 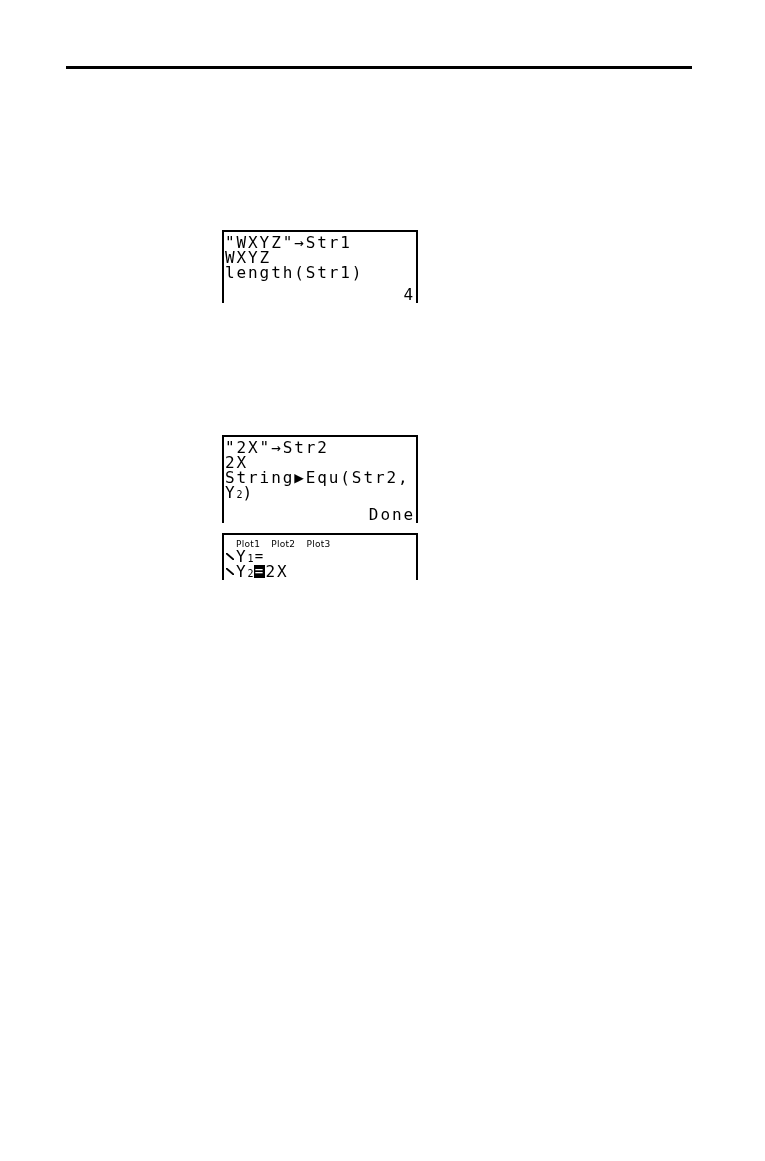 What do you see at coordinates (237, 462) in the screenshot?
I see `output-line: 2X` at bounding box center [237, 462].